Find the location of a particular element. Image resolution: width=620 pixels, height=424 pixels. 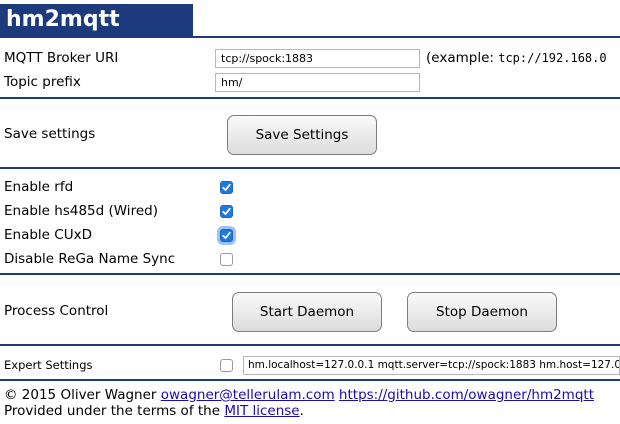

disable-rega-checkbox is located at coordinates (226, 259).